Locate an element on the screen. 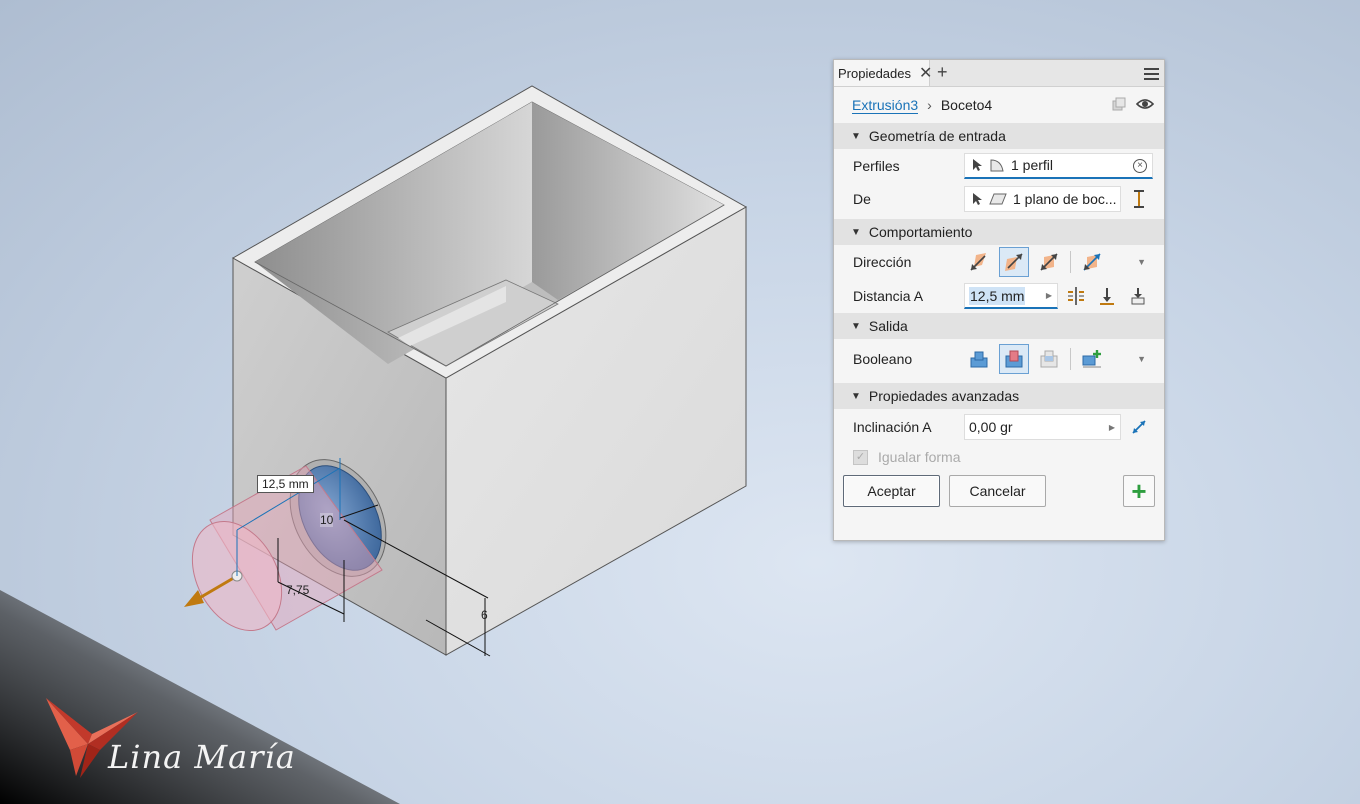 Image resolution: width=1360 pixels, height=804 pixels. distance-menu-arrow-icon: ▶ is located at coordinates (1049, 295).